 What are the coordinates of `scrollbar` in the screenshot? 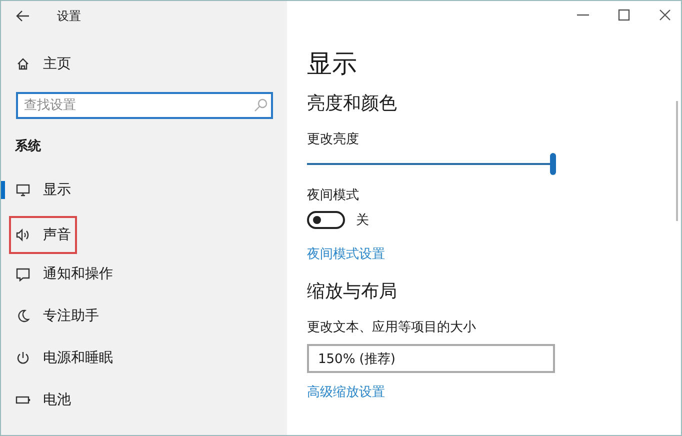 It's located at (677, 161).